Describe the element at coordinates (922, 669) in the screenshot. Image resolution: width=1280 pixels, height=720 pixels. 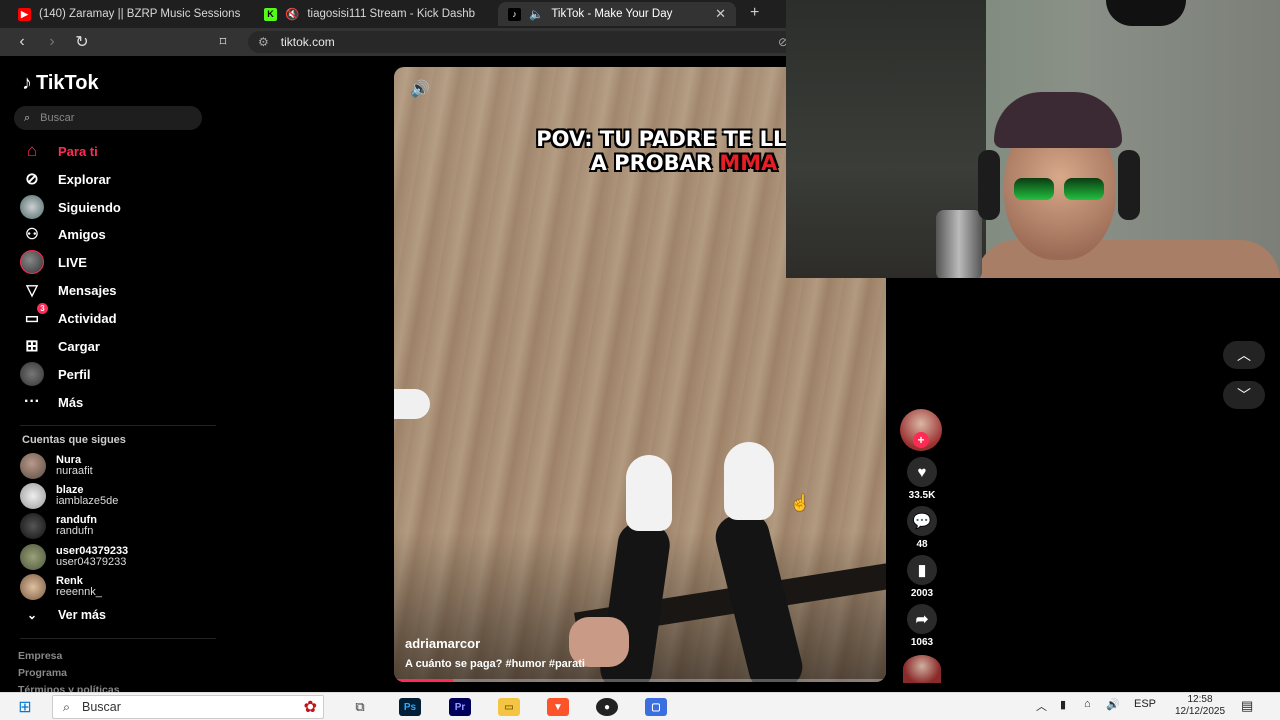
I see `music-disc-avatar` at that location.